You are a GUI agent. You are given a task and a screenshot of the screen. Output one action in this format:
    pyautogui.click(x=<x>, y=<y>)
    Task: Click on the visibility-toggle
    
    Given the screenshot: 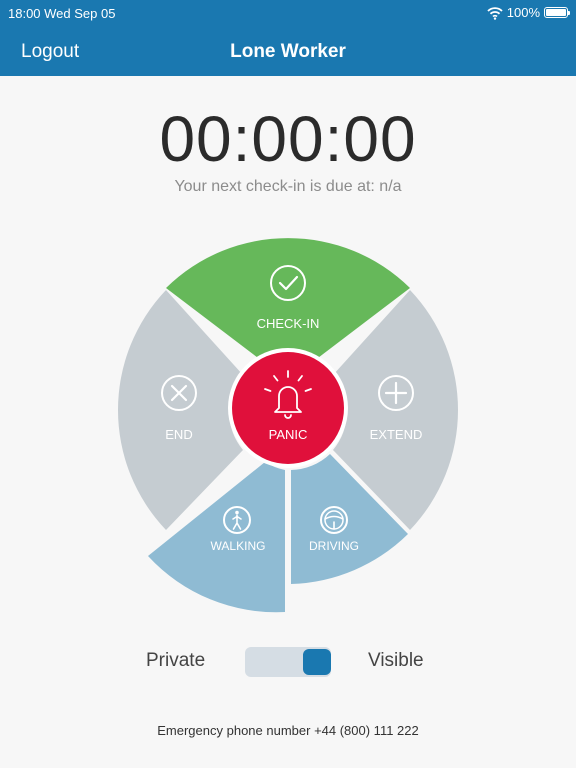 What is the action you would take?
    pyautogui.click(x=288, y=662)
    